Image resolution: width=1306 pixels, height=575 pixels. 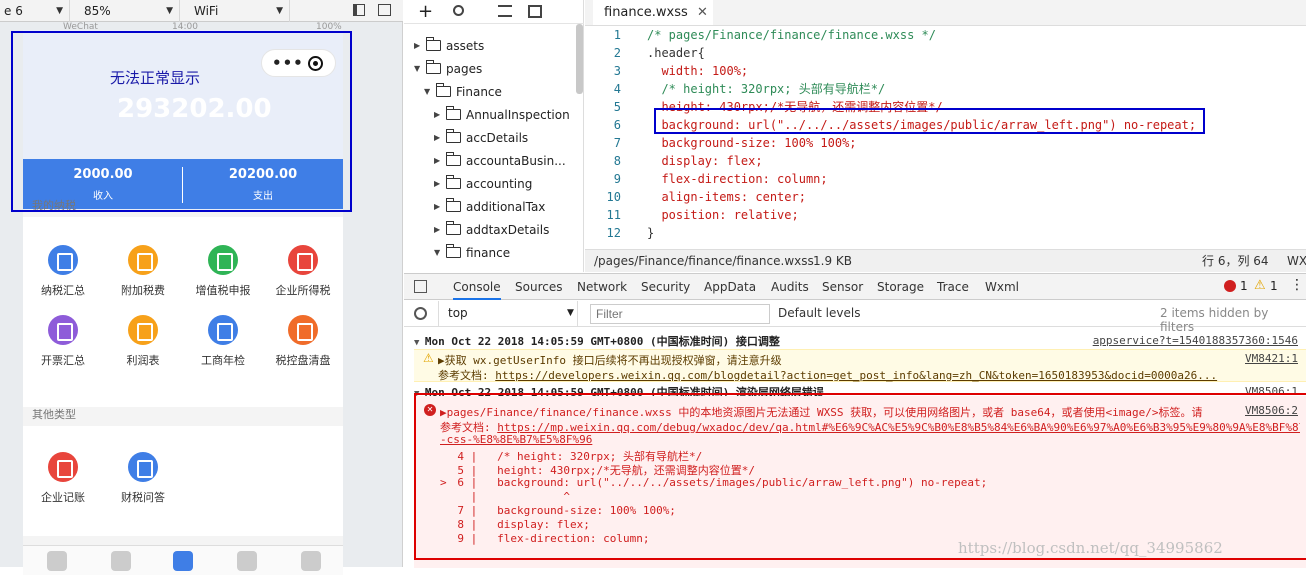 What do you see at coordinates (223, 360) in the screenshot?
I see `grid-item-label: 工商年检` at bounding box center [223, 360].